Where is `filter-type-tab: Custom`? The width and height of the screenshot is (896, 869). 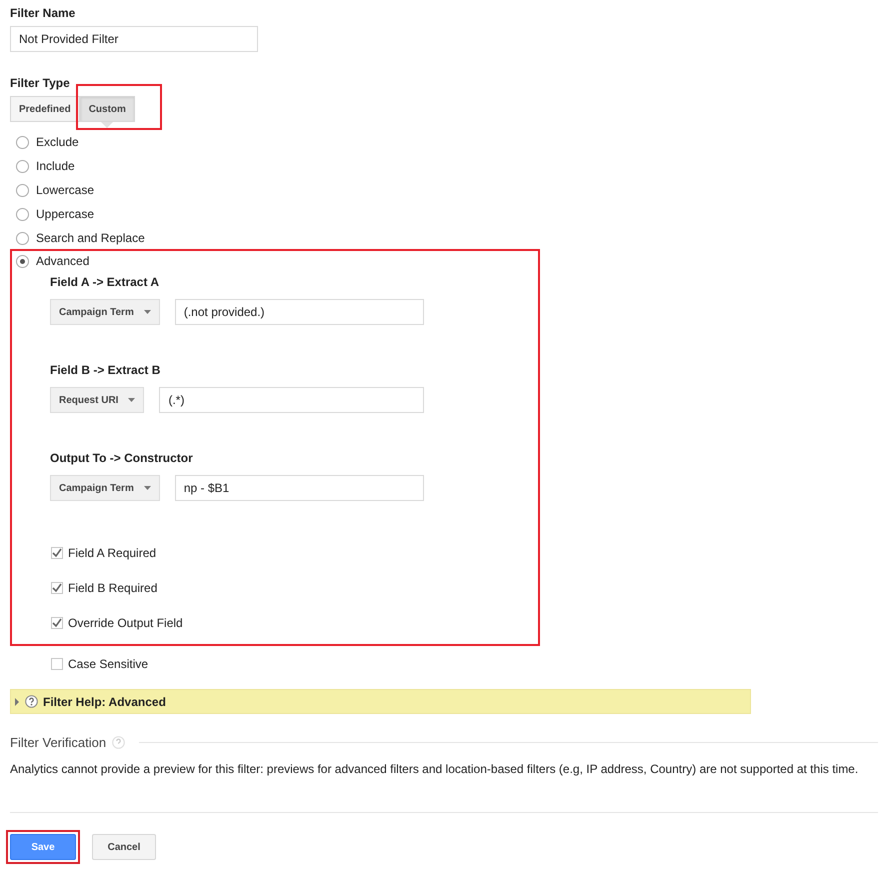 filter-type-tab: Custom is located at coordinates (107, 109).